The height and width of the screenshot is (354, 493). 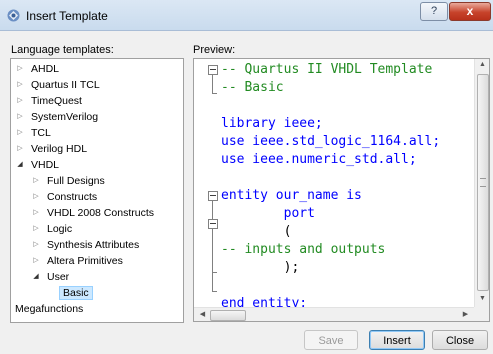 What do you see at coordinates (85, 245) in the screenshot?
I see `tree-item-synthesis-attributes: ▷ Synthesis Attributes` at bounding box center [85, 245].